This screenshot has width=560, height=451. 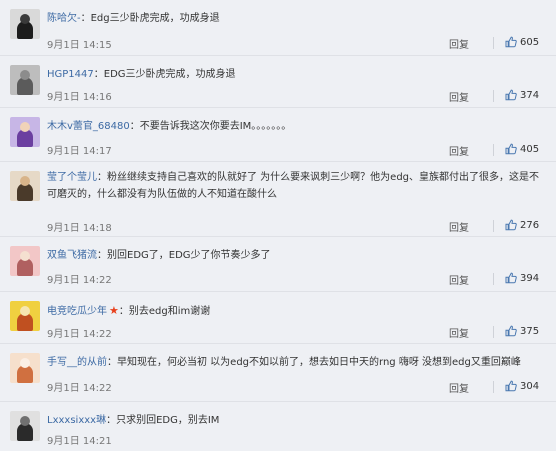 What do you see at coordinates (77, 362) in the screenshot?
I see `username-link: 手写__的从前` at bounding box center [77, 362].